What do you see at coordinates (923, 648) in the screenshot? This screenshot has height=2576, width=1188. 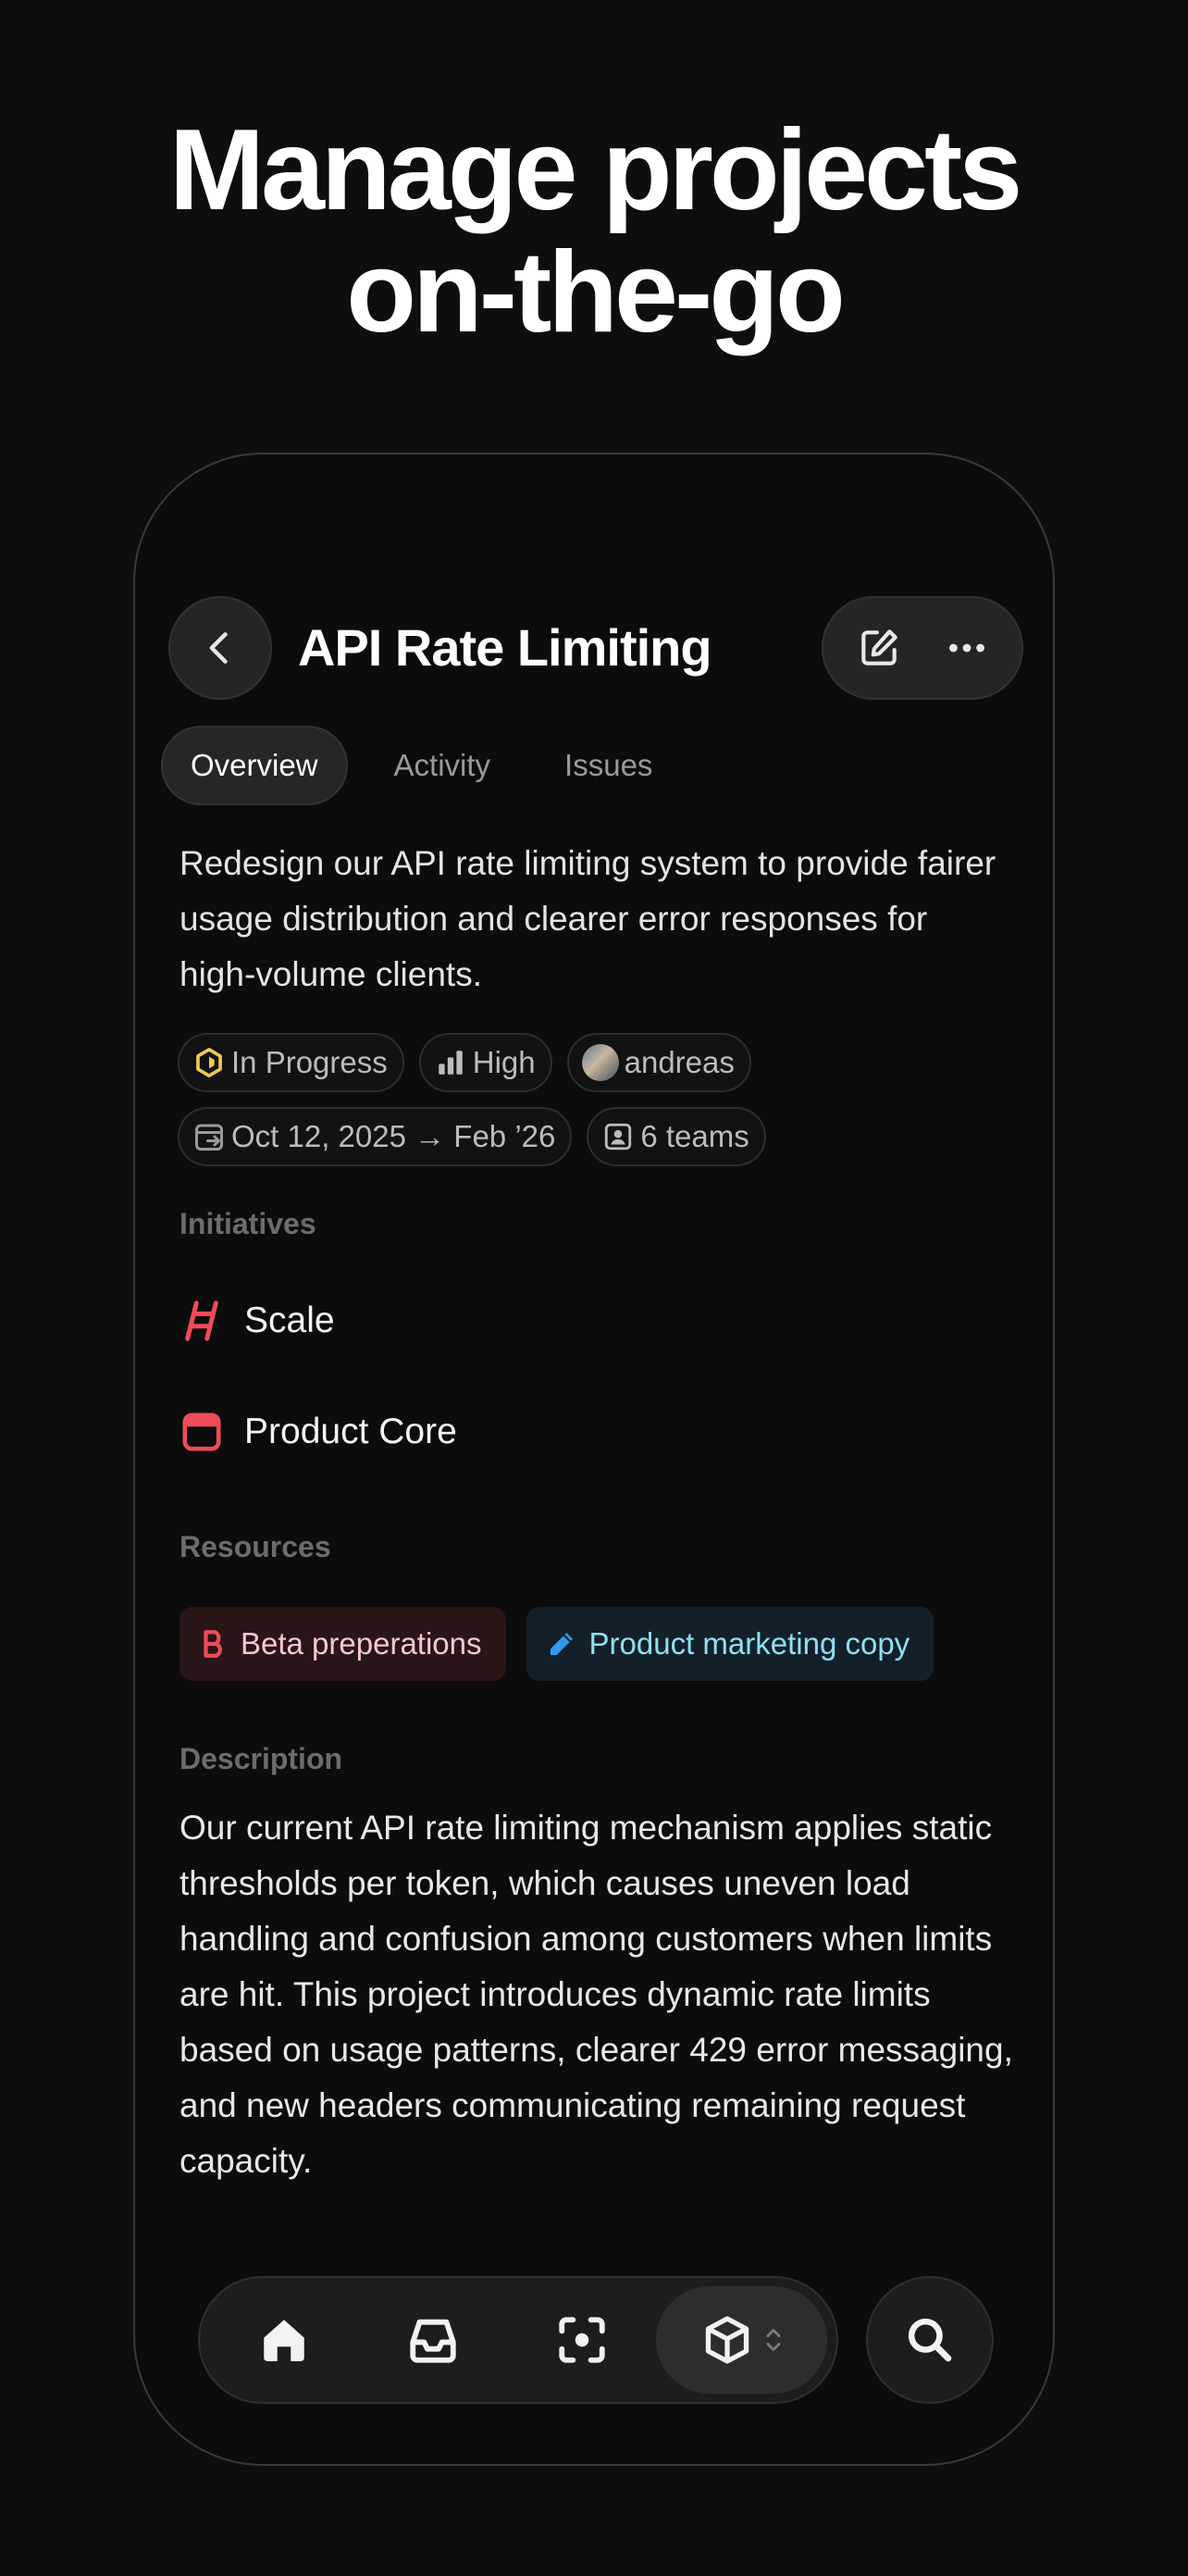 I see `header-actions` at bounding box center [923, 648].